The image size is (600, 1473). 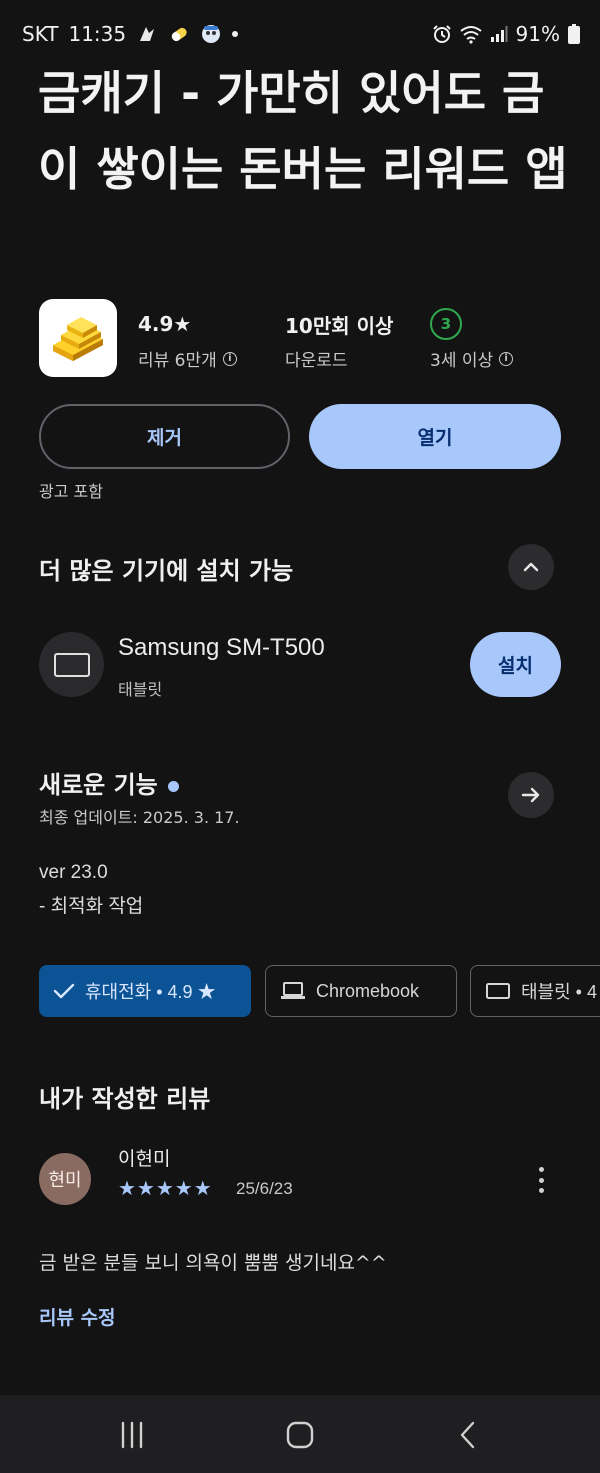 I want to click on review-stars: ★★★★★, so click(x=165, y=1188).